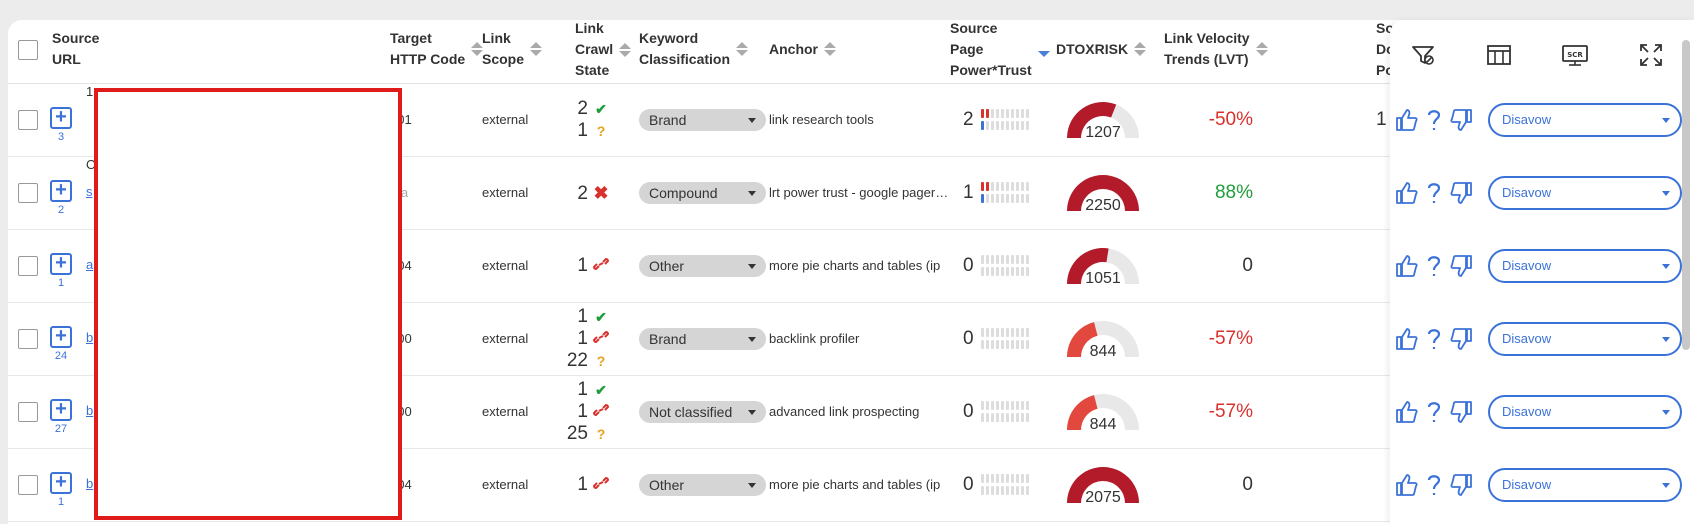 The height and width of the screenshot is (524, 1694). What do you see at coordinates (599, 339) in the screenshot?
I see `crawl-link-icon` at bounding box center [599, 339].